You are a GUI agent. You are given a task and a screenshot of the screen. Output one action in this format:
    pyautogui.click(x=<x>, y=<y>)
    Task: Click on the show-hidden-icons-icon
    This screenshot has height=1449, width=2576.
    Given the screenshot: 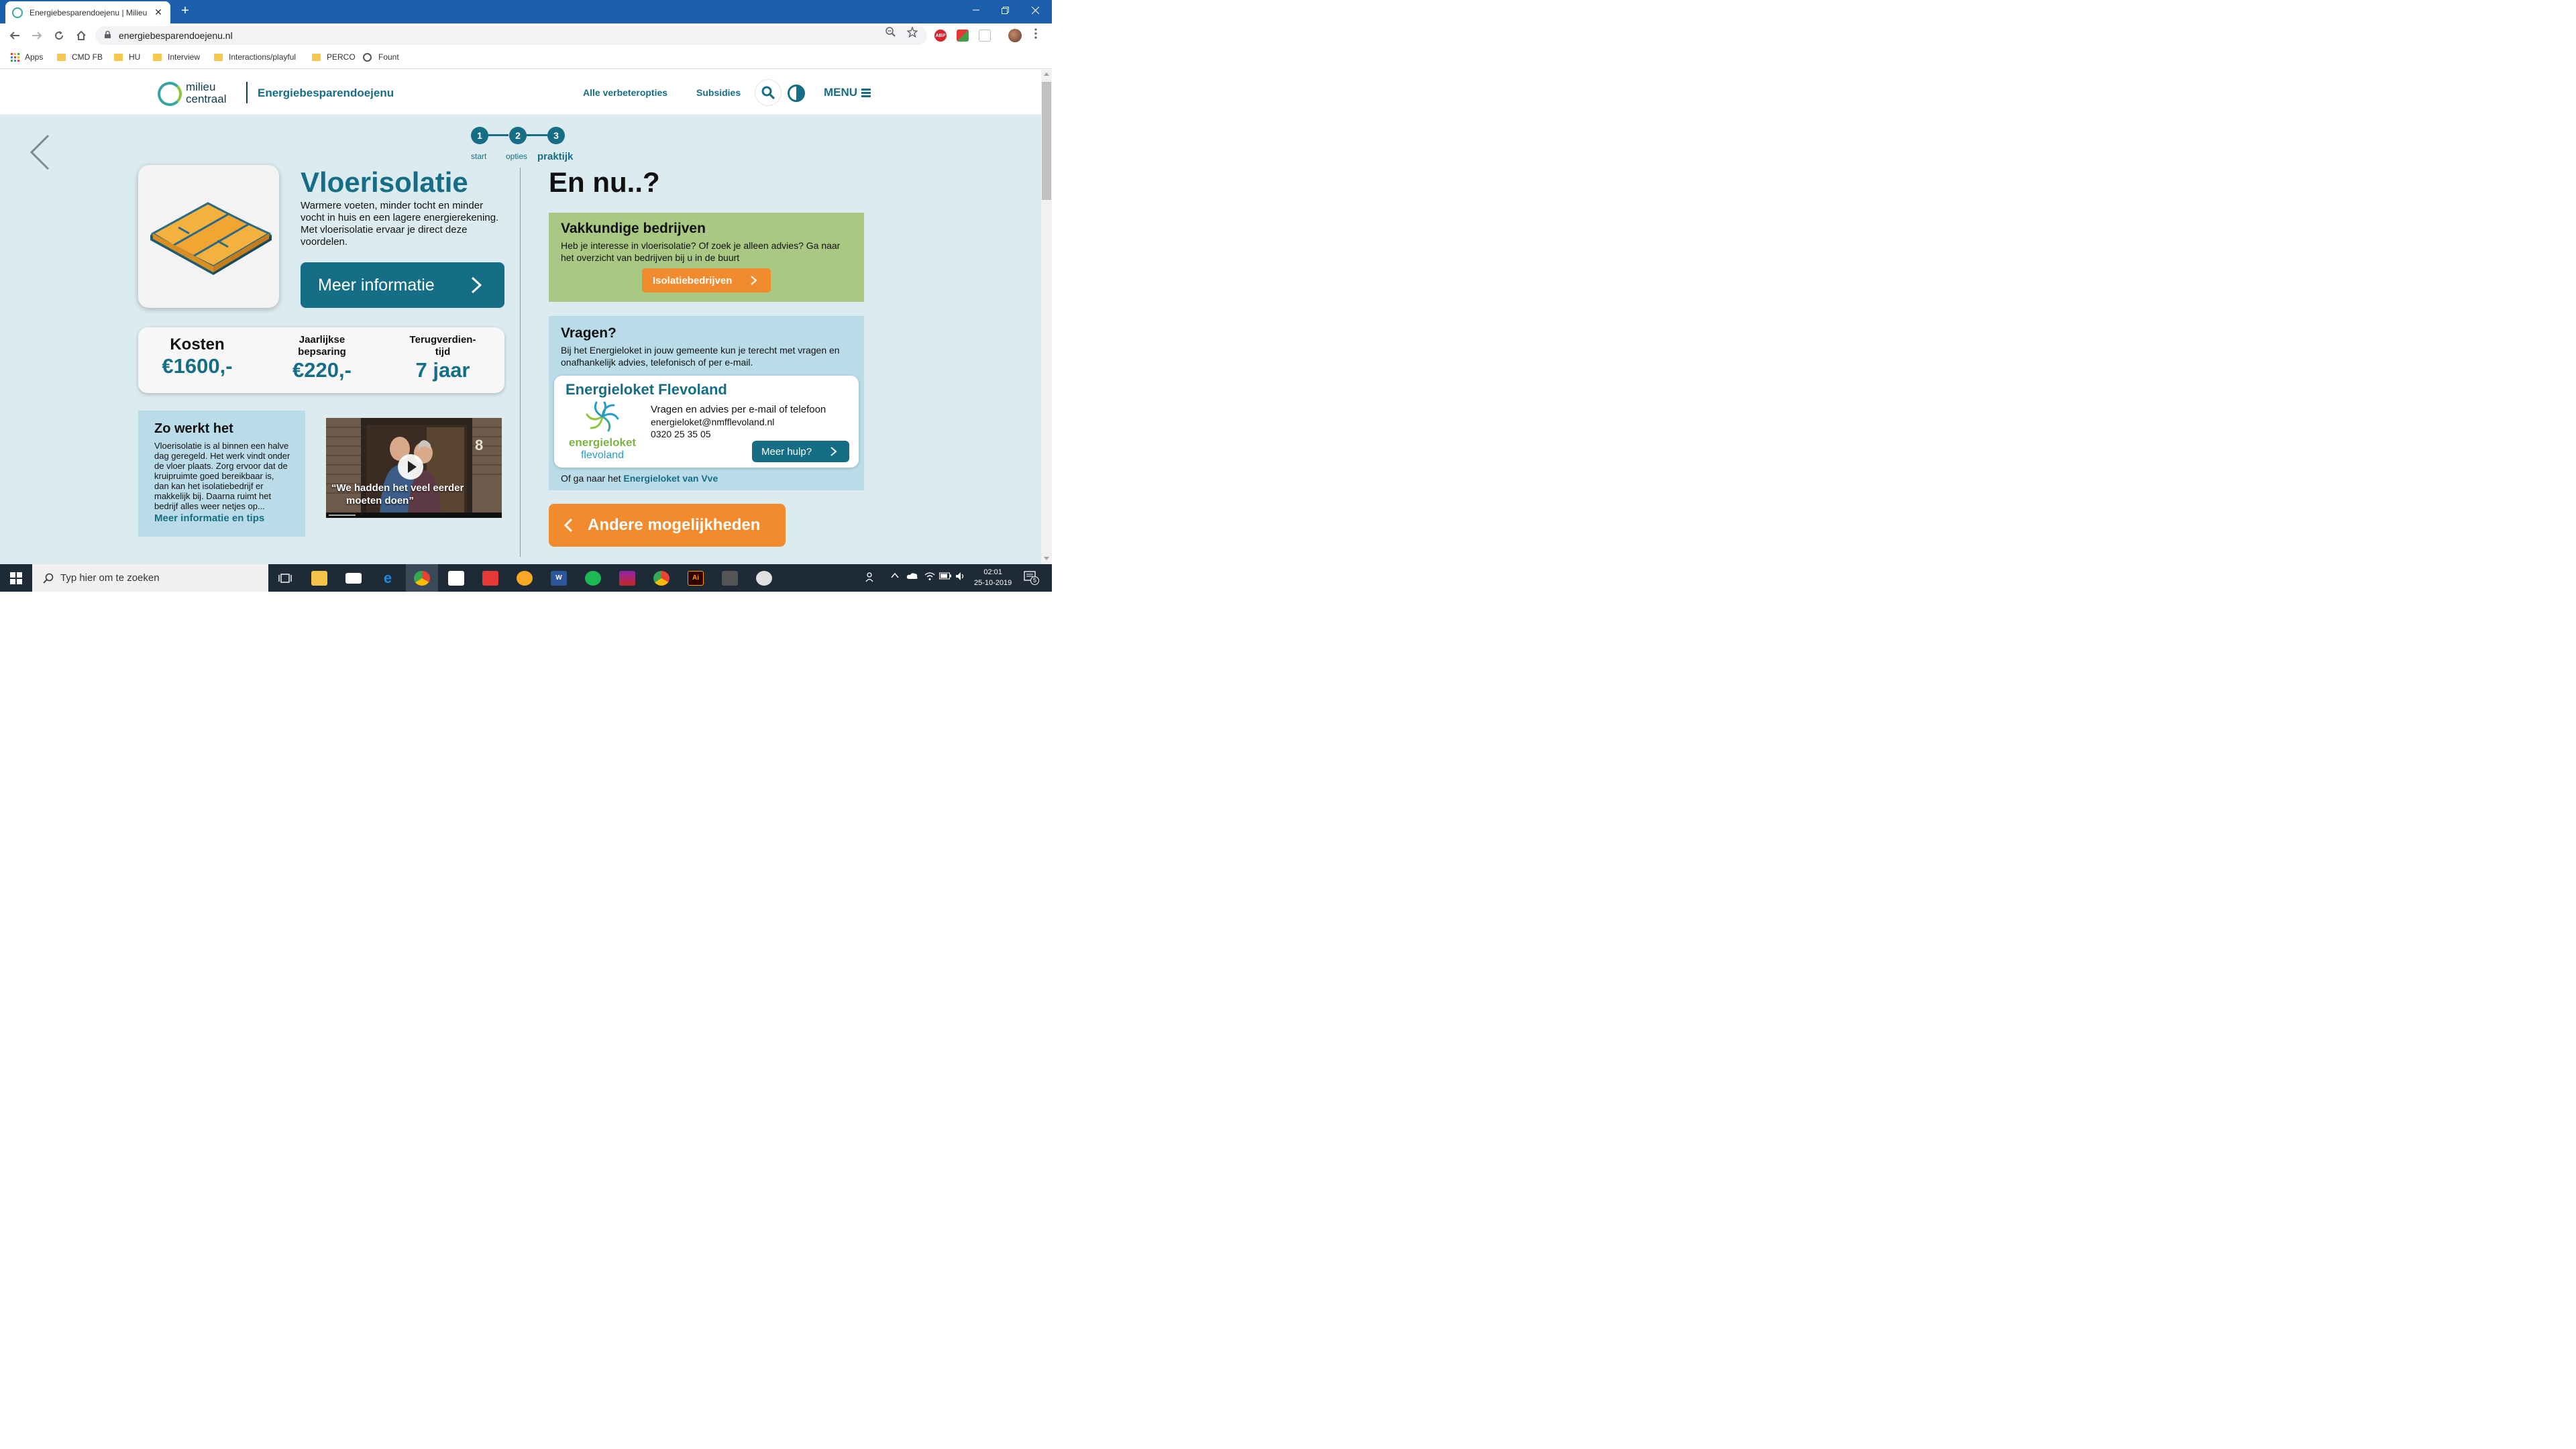 What is the action you would take?
    pyautogui.click(x=895, y=577)
    